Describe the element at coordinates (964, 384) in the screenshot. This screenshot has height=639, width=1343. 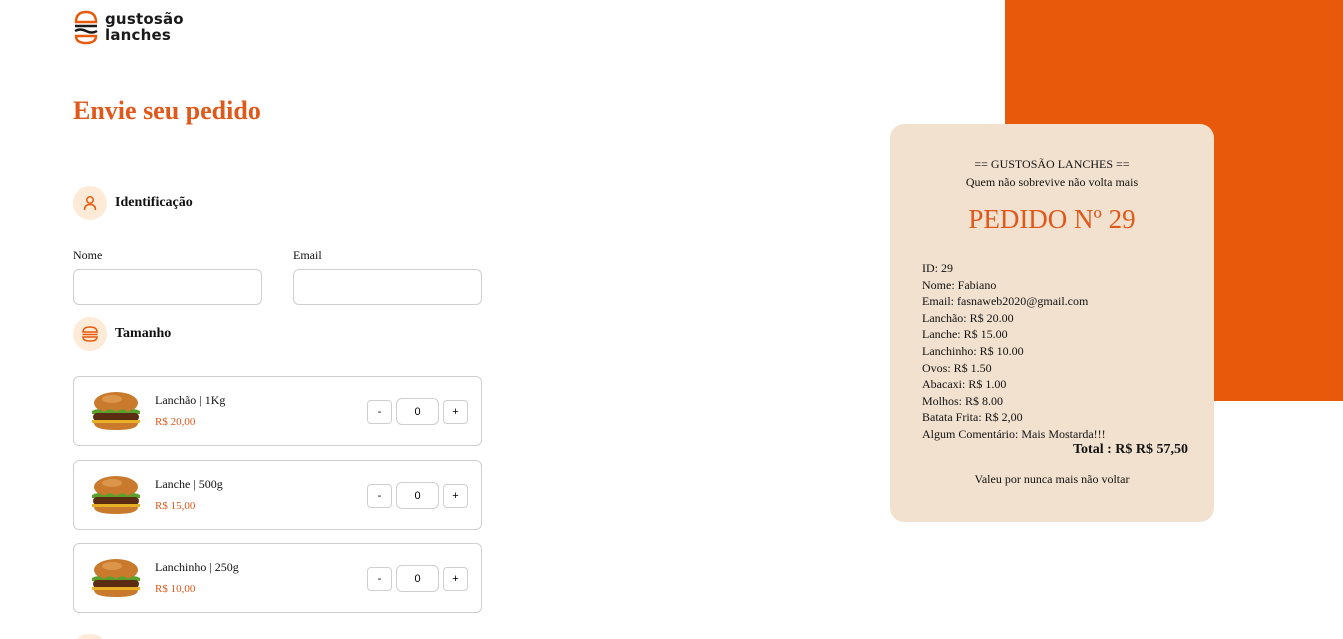
I see `receipt-line: Abacaxi: R$ 1.00` at that location.